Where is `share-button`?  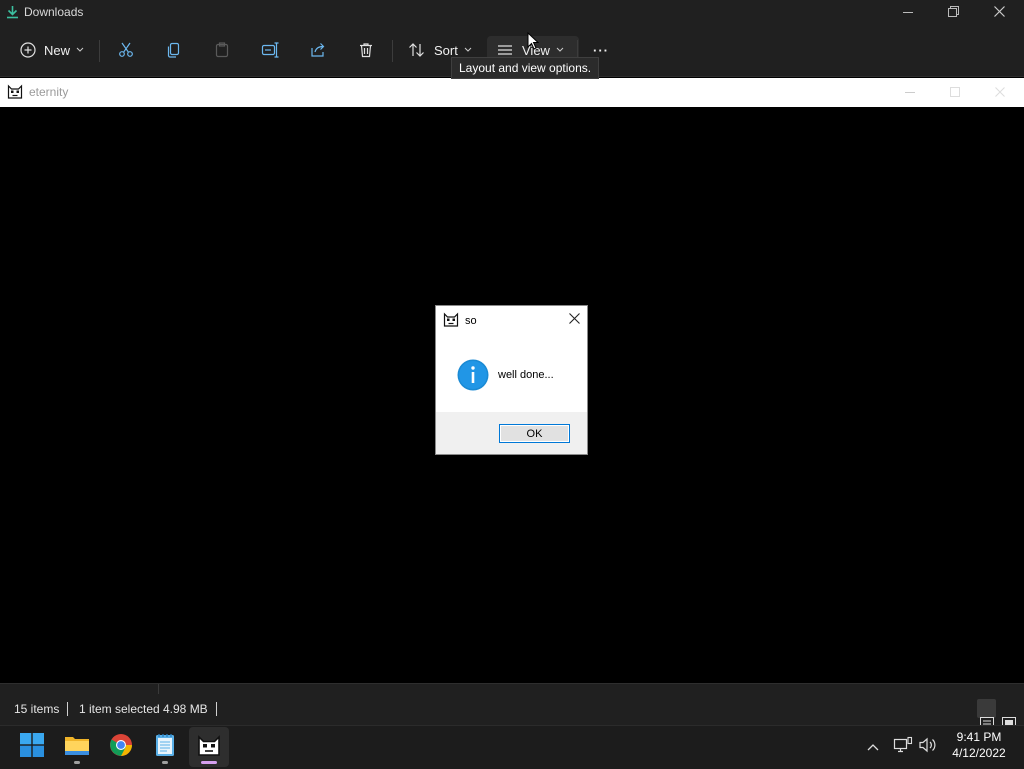 share-button is located at coordinates (318, 50).